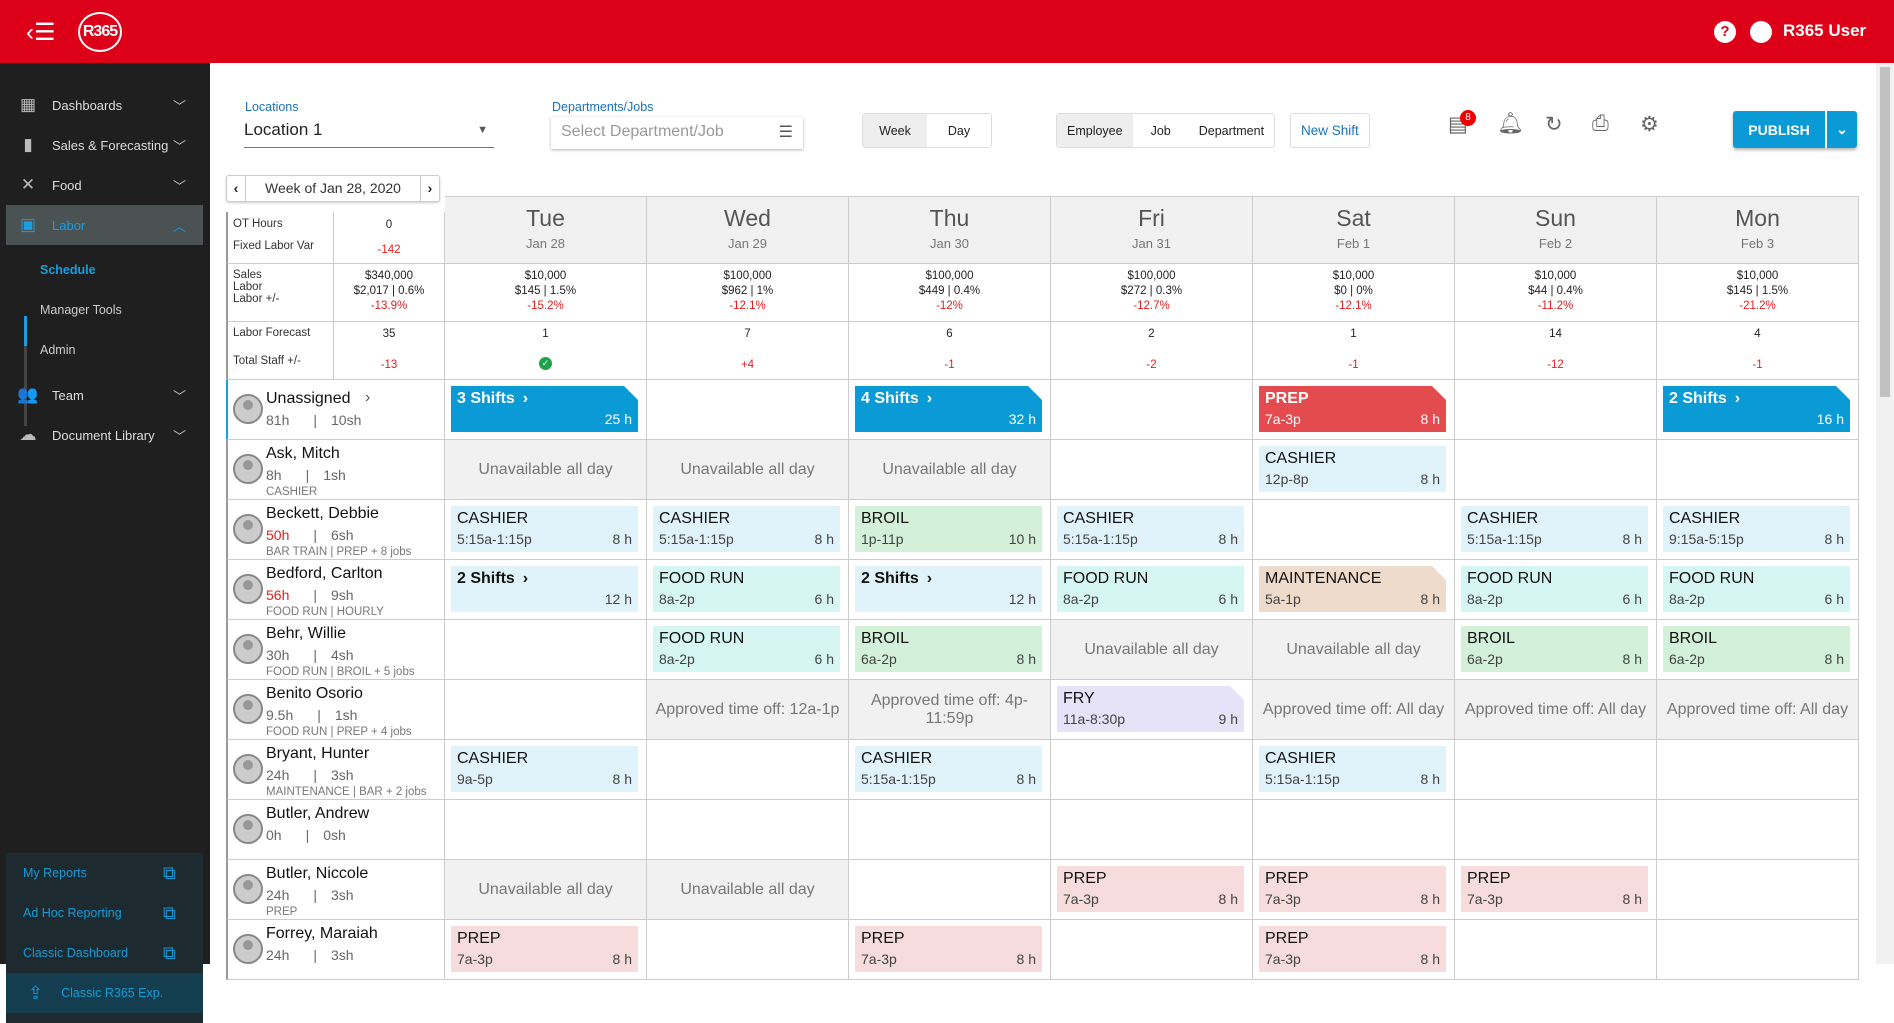  I want to click on employee-name: Beckett, Debbie, so click(322, 514).